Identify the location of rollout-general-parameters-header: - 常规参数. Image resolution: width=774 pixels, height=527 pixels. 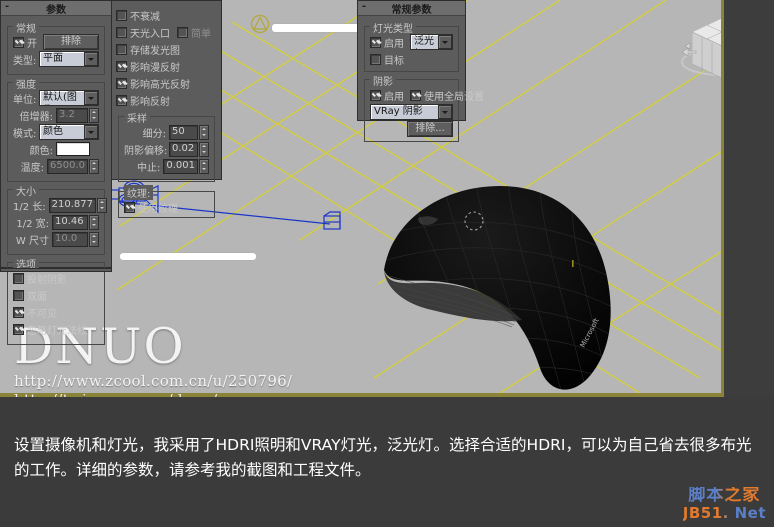
(411, 8).